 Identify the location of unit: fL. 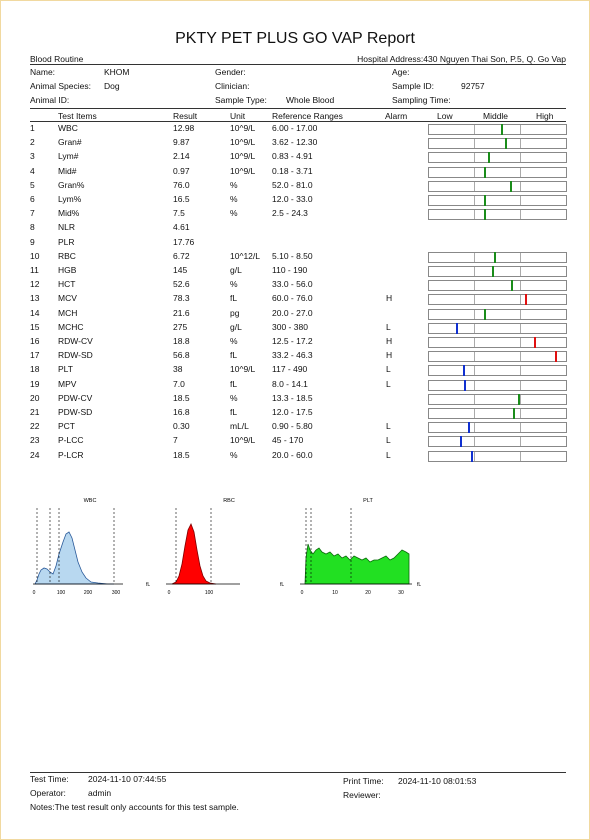
(234, 355).